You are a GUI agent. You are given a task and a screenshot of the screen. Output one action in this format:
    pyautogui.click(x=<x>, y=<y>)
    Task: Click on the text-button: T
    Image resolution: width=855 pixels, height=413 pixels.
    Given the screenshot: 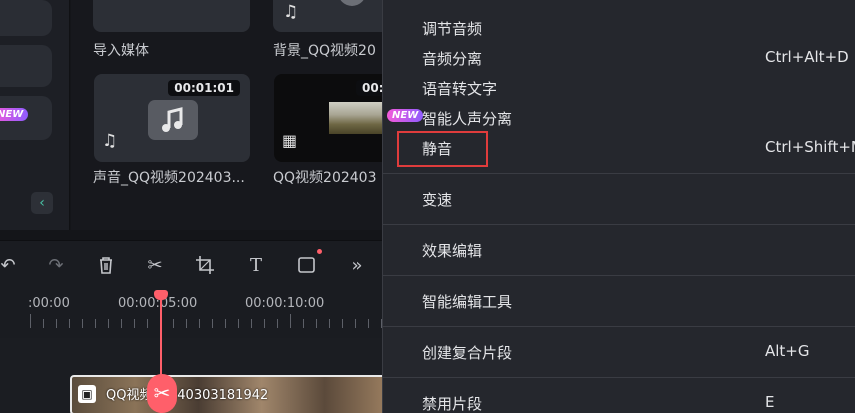 What is the action you would take?
    pyautogui.click(x=256, y=266)
    